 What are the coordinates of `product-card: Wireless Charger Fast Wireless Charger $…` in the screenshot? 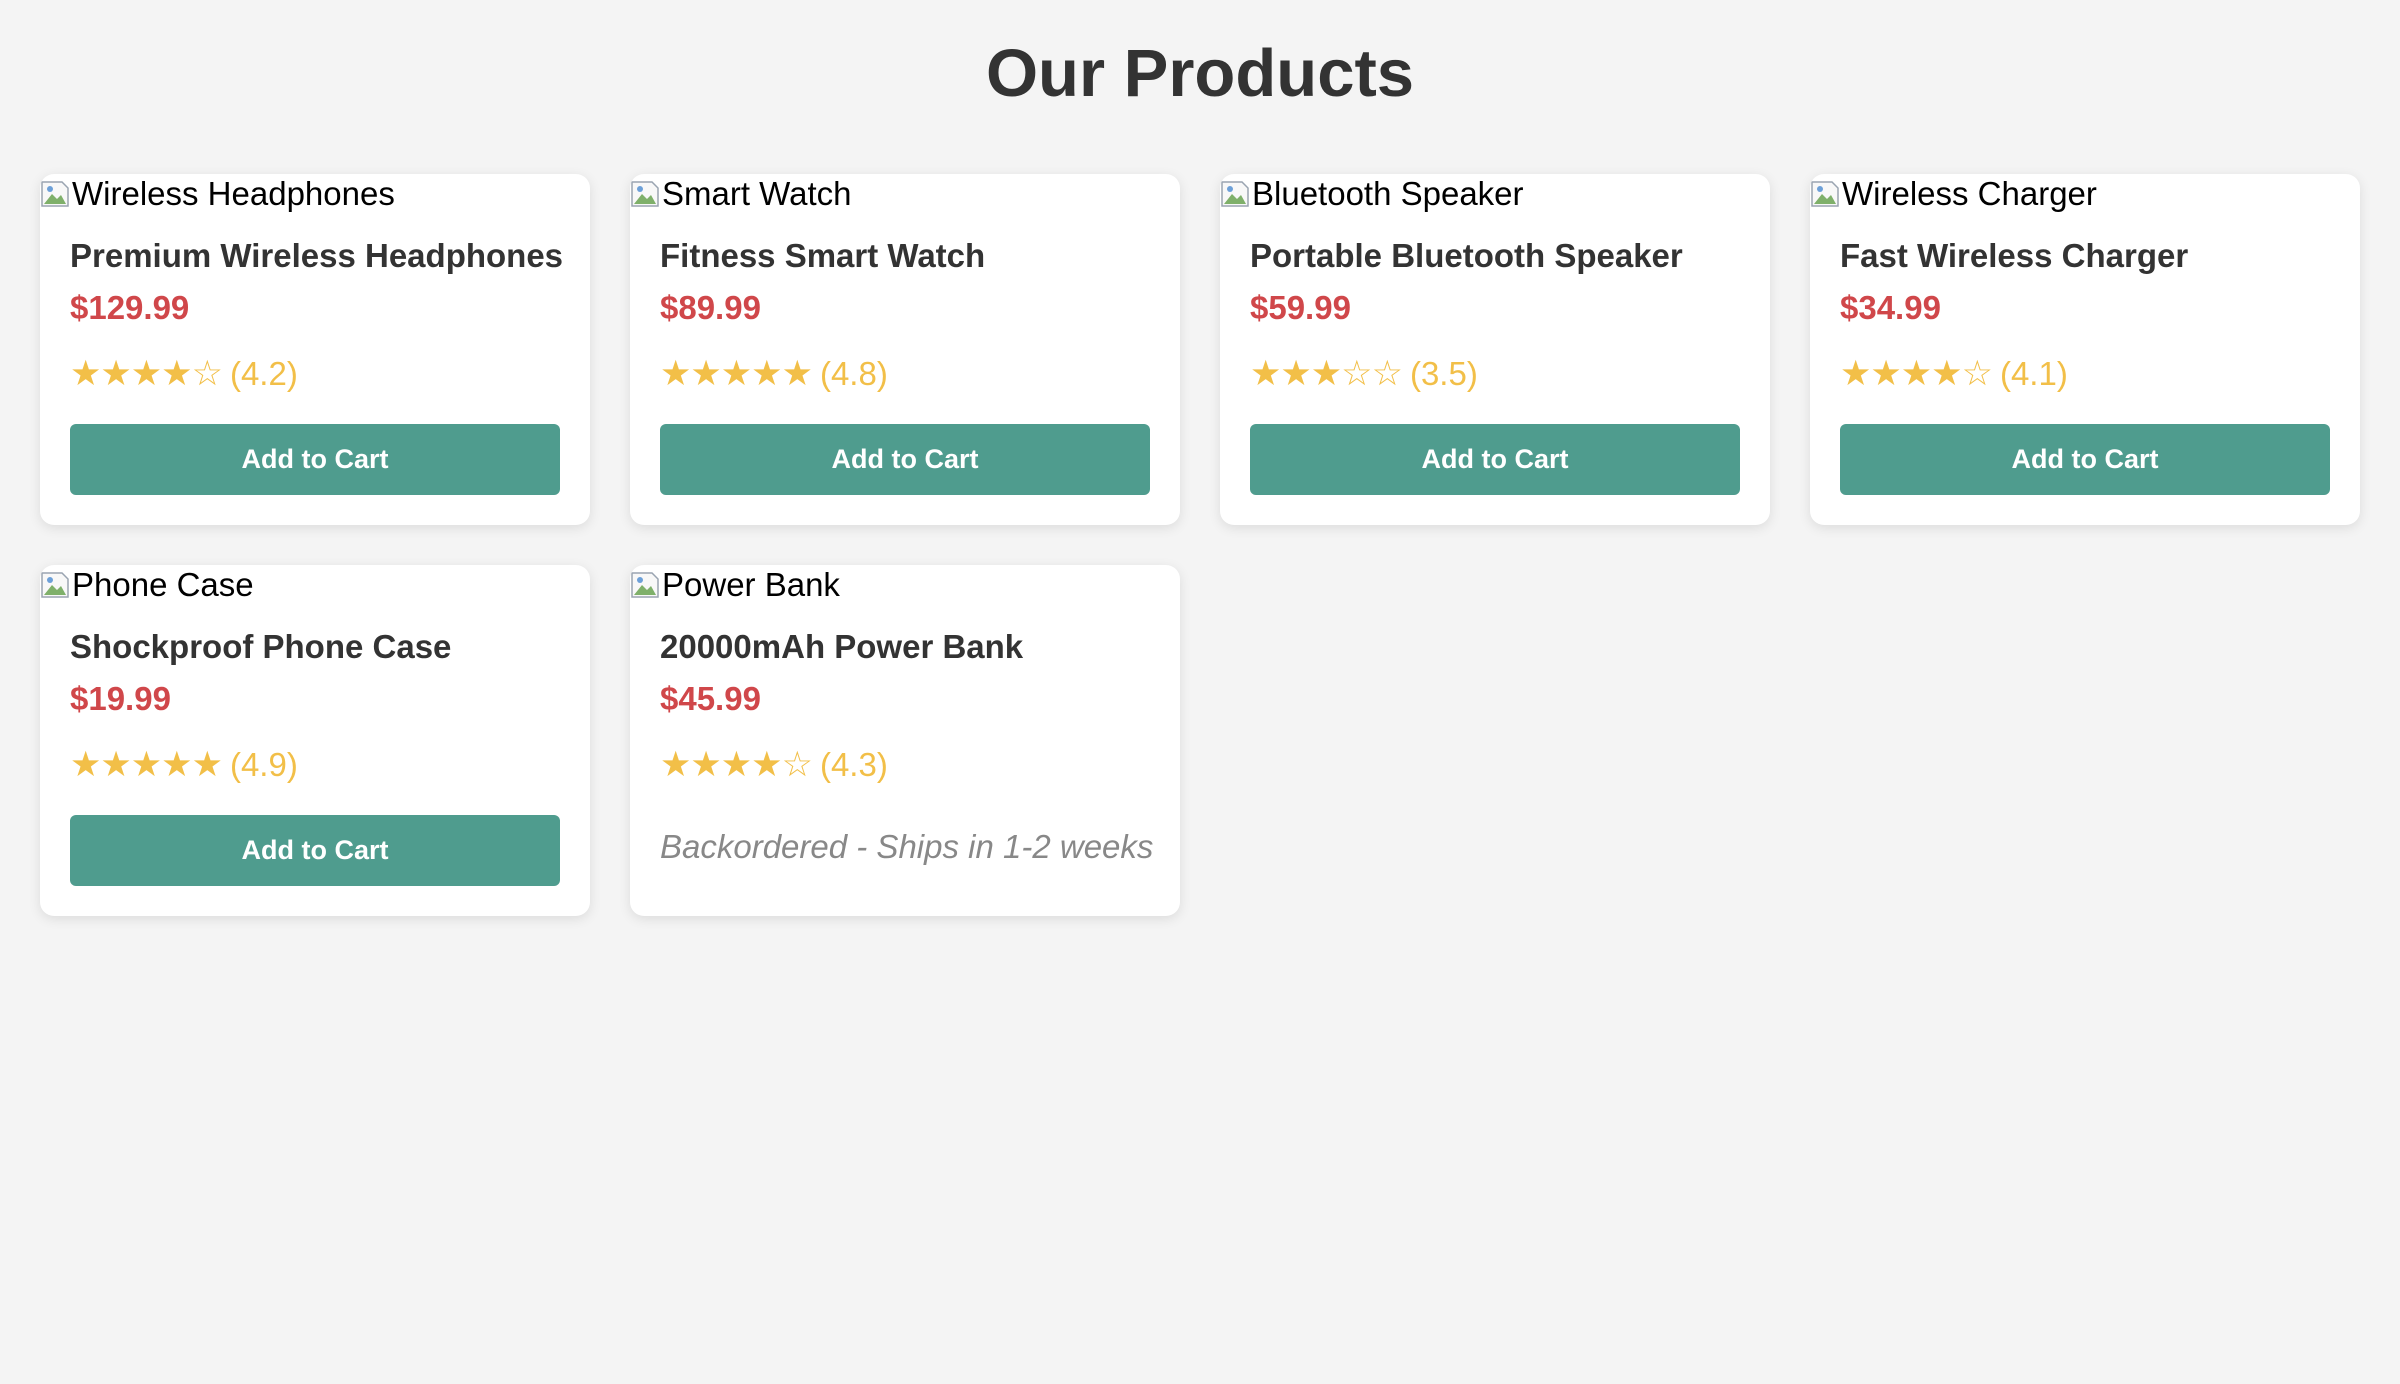 It's located at (2085, 349).